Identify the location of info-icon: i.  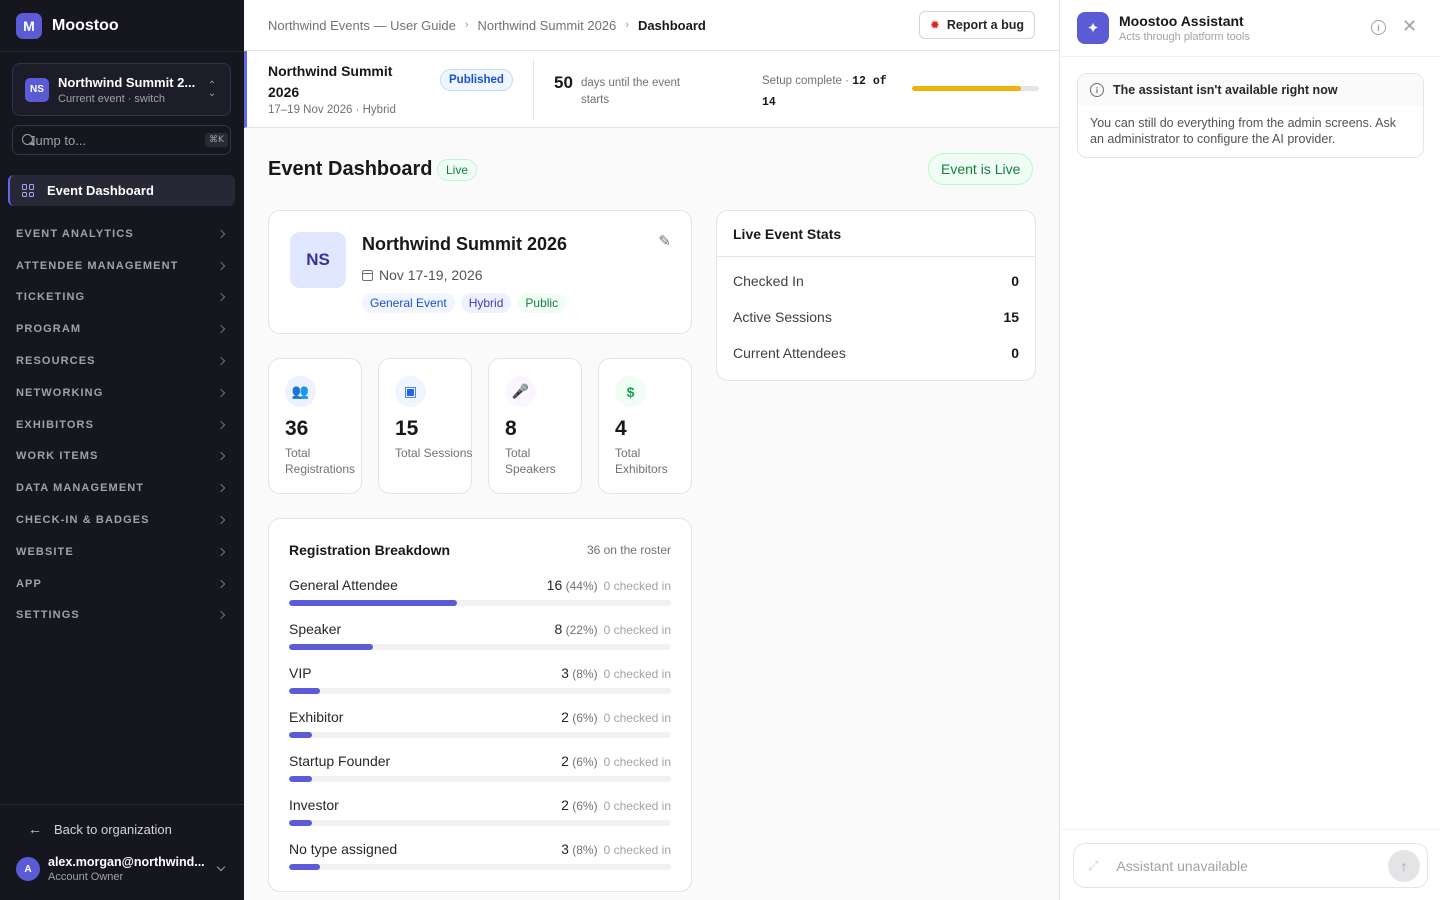
(1378, 27).